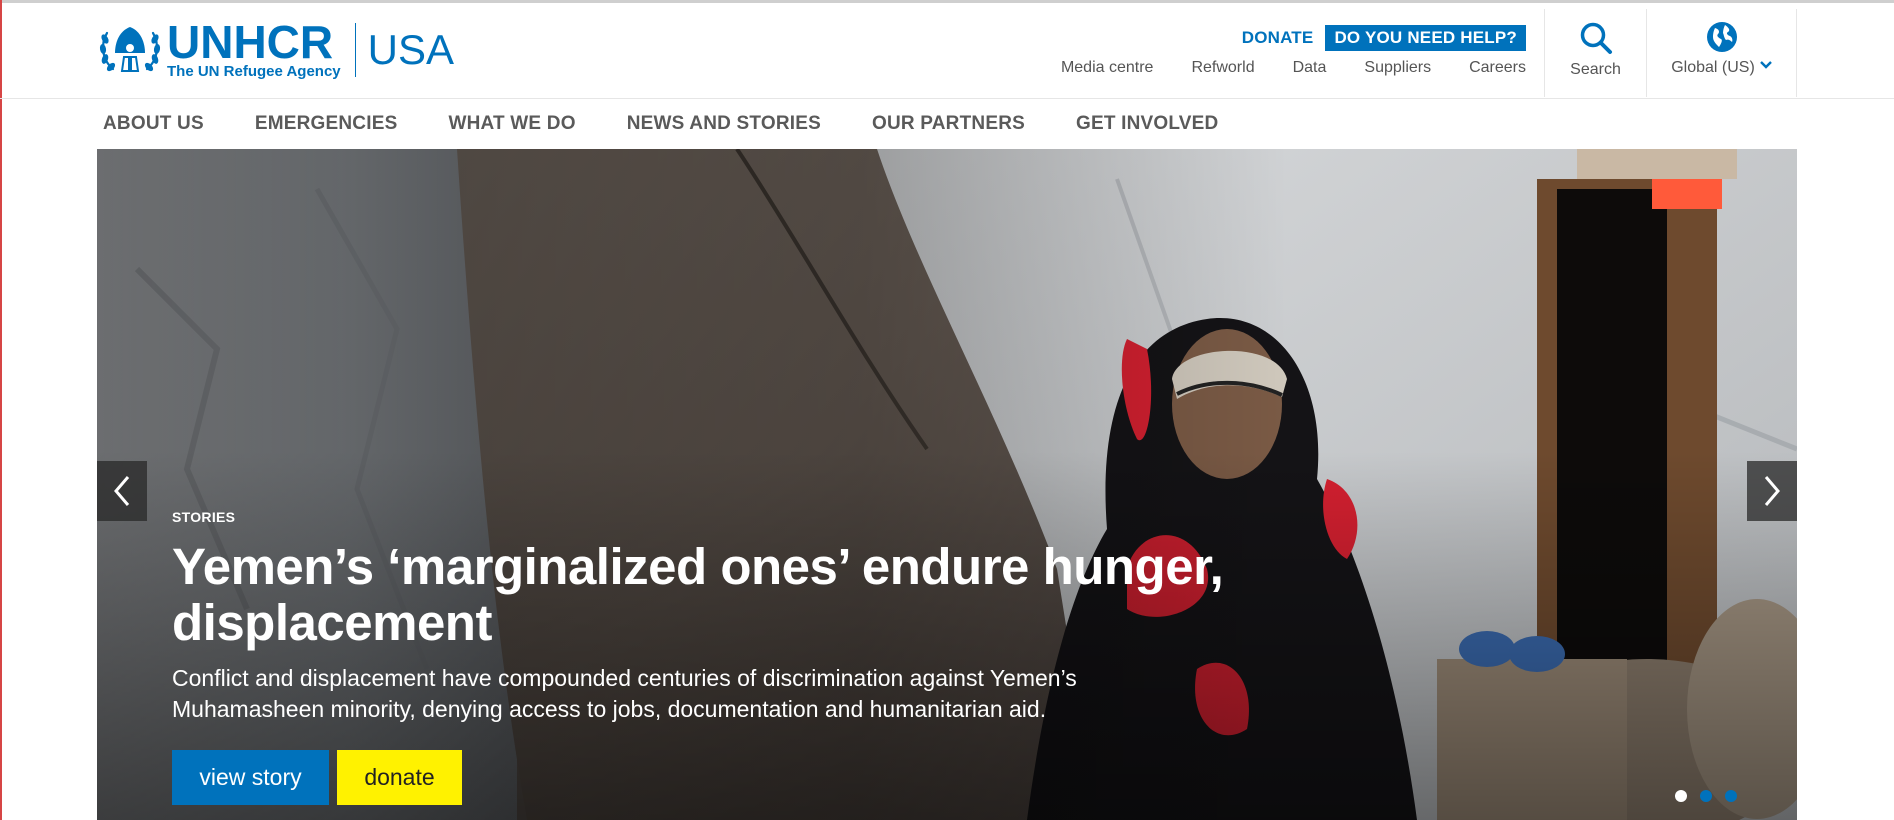 The image size is (1894, 820). I want to click on carousel-dots, so click(1706, 796).